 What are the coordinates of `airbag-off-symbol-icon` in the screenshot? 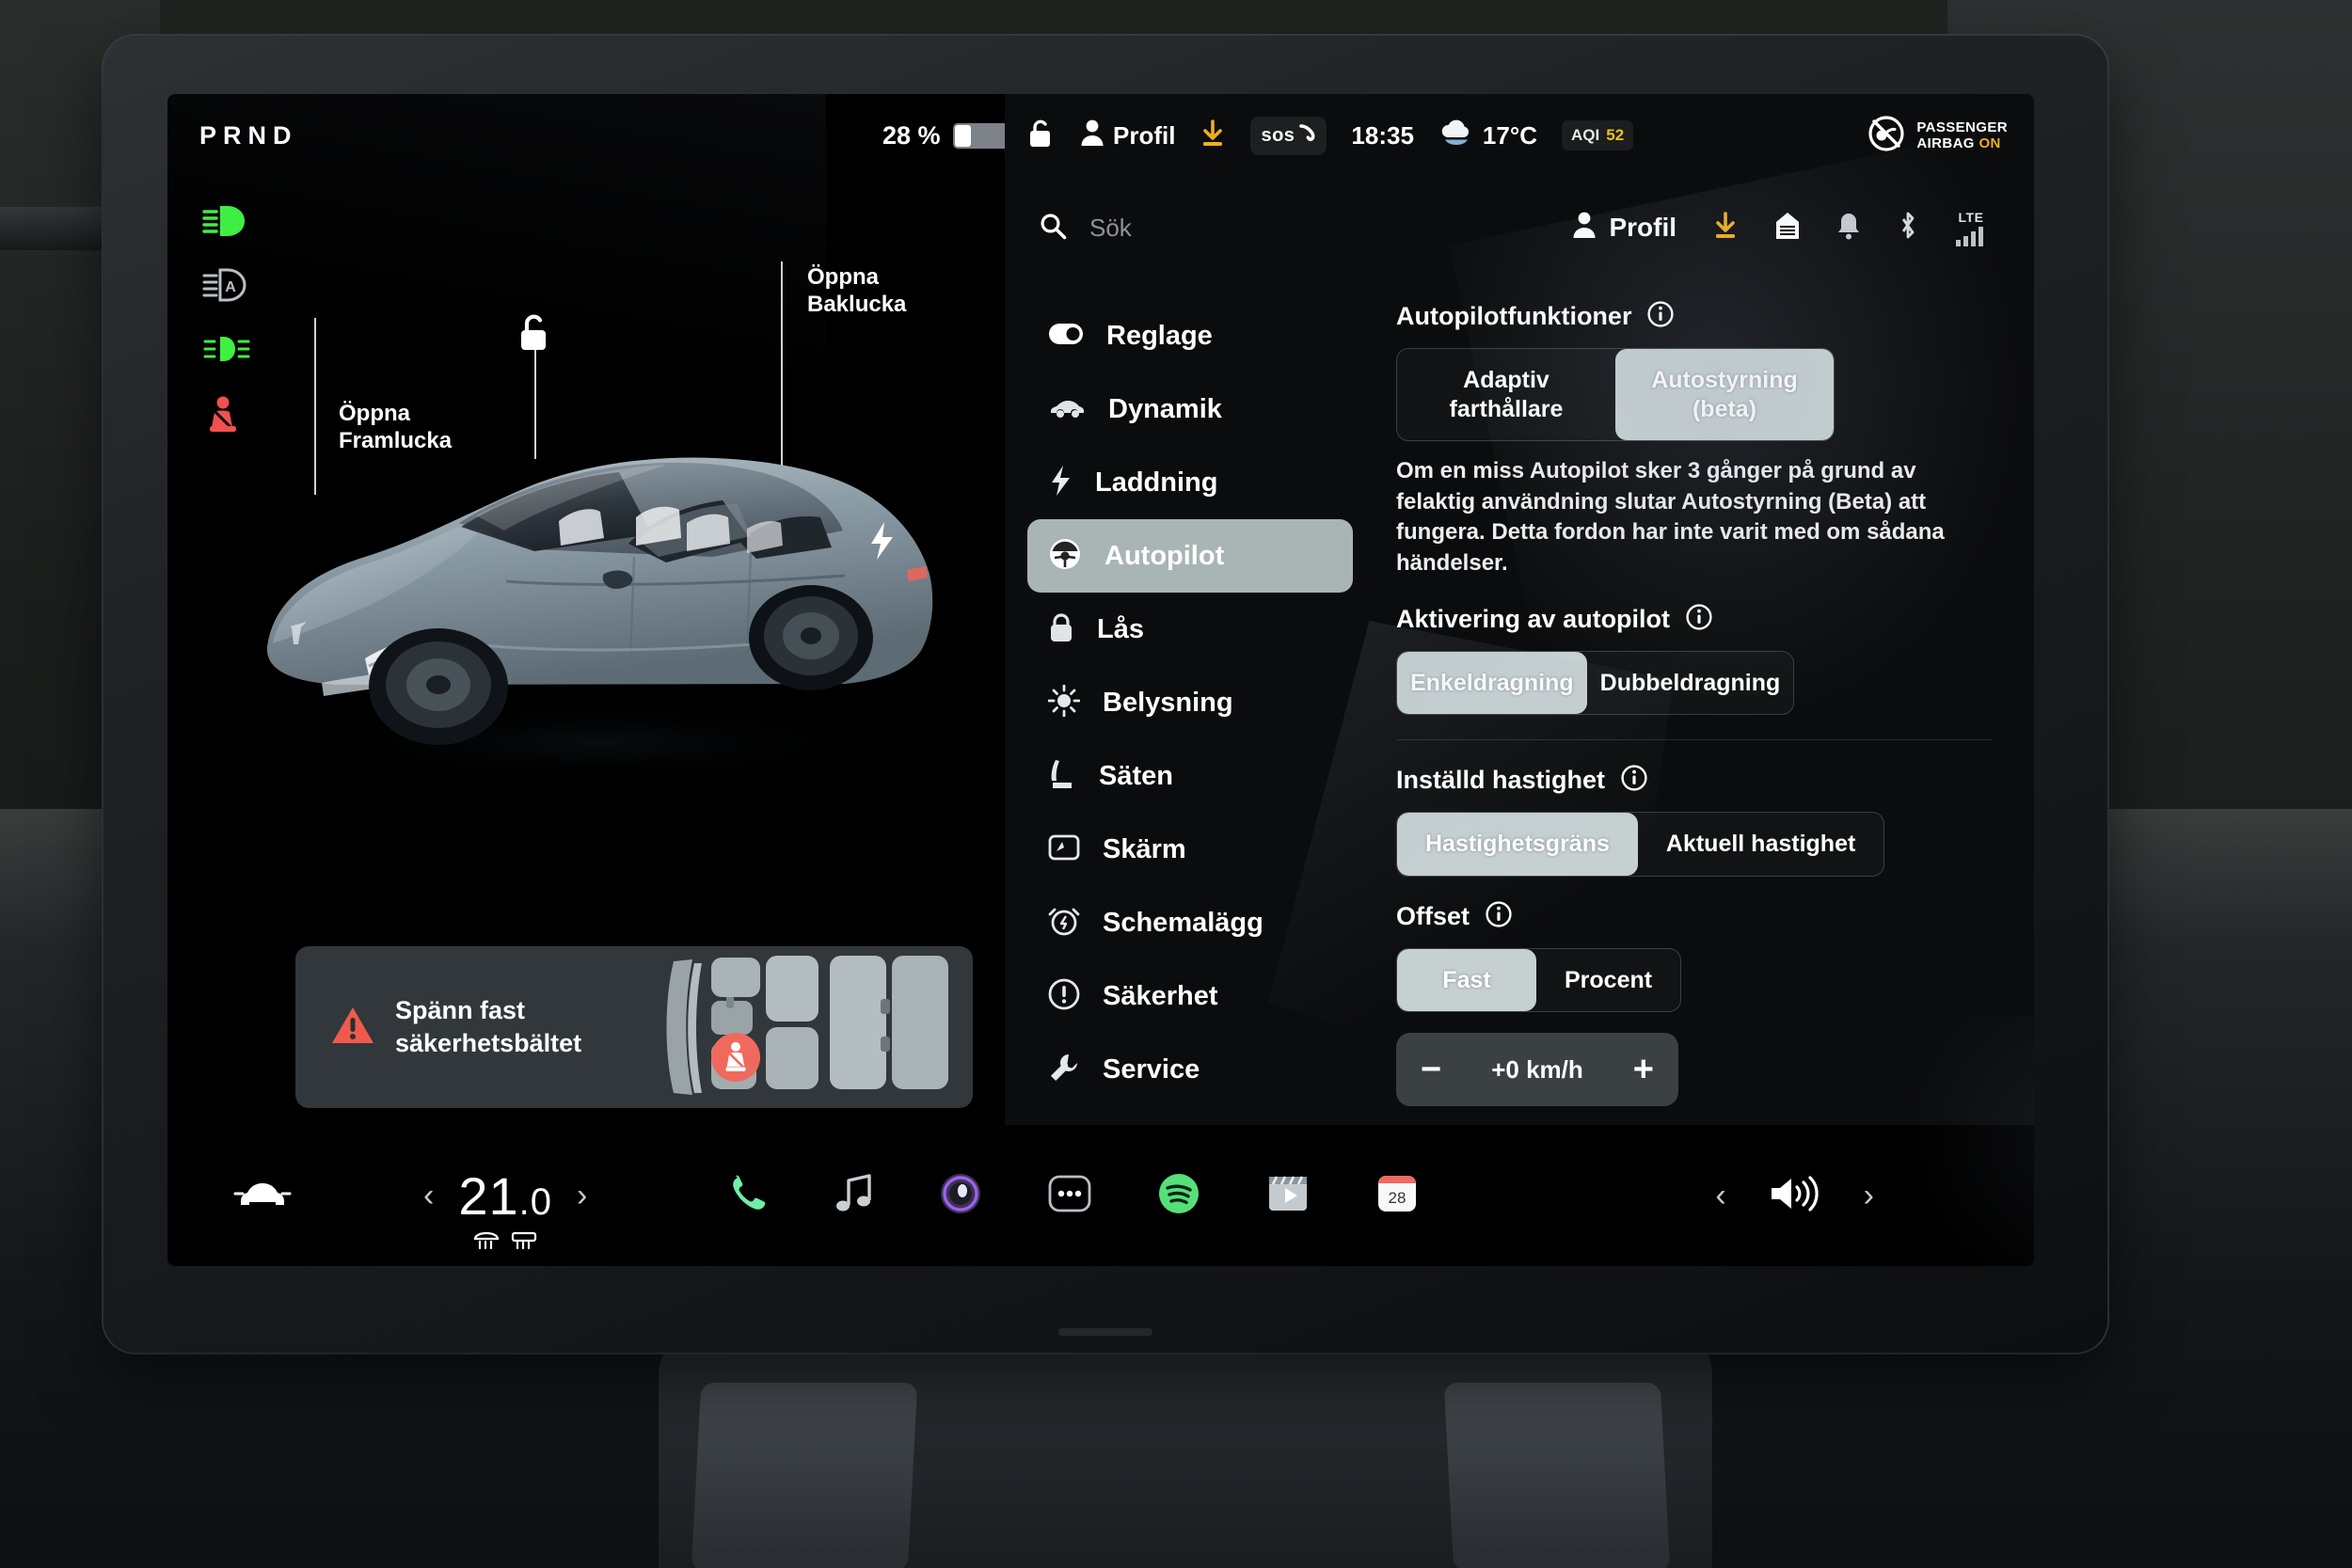 It's located at (1886, 136).